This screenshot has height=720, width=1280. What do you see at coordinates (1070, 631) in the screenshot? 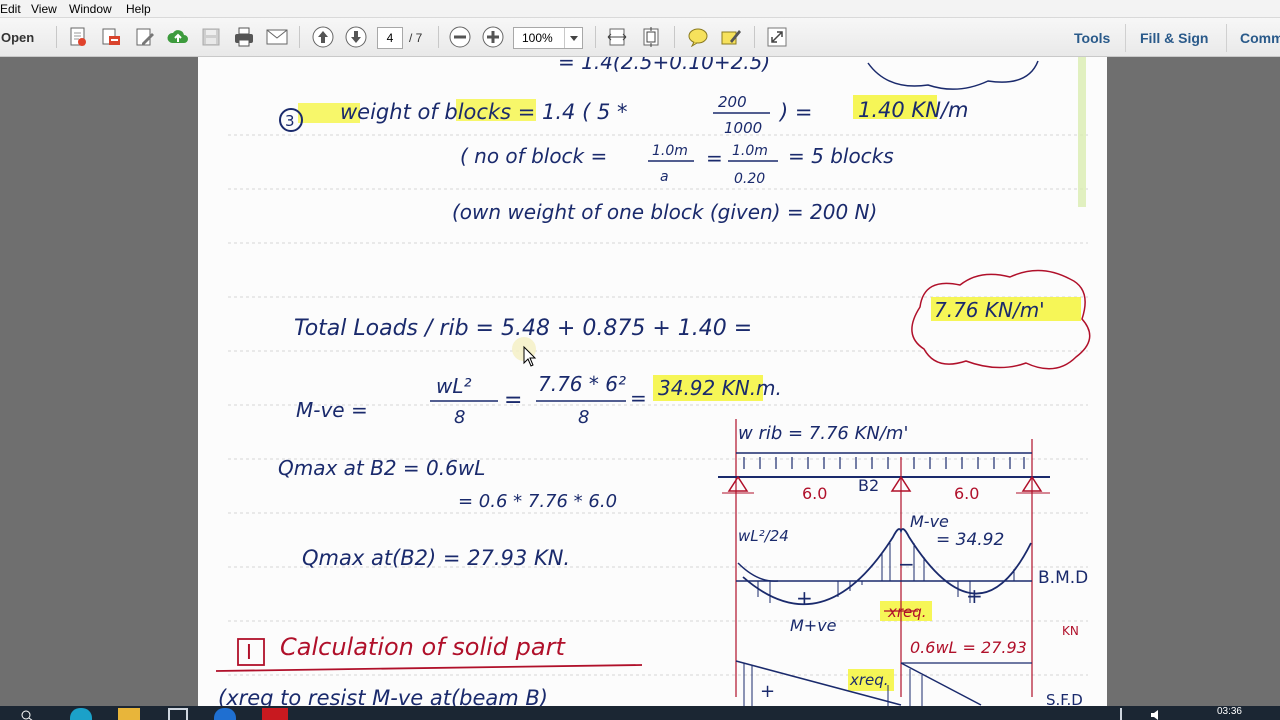
I see `shear-unit: KN` at bounding box center [1070, 631].